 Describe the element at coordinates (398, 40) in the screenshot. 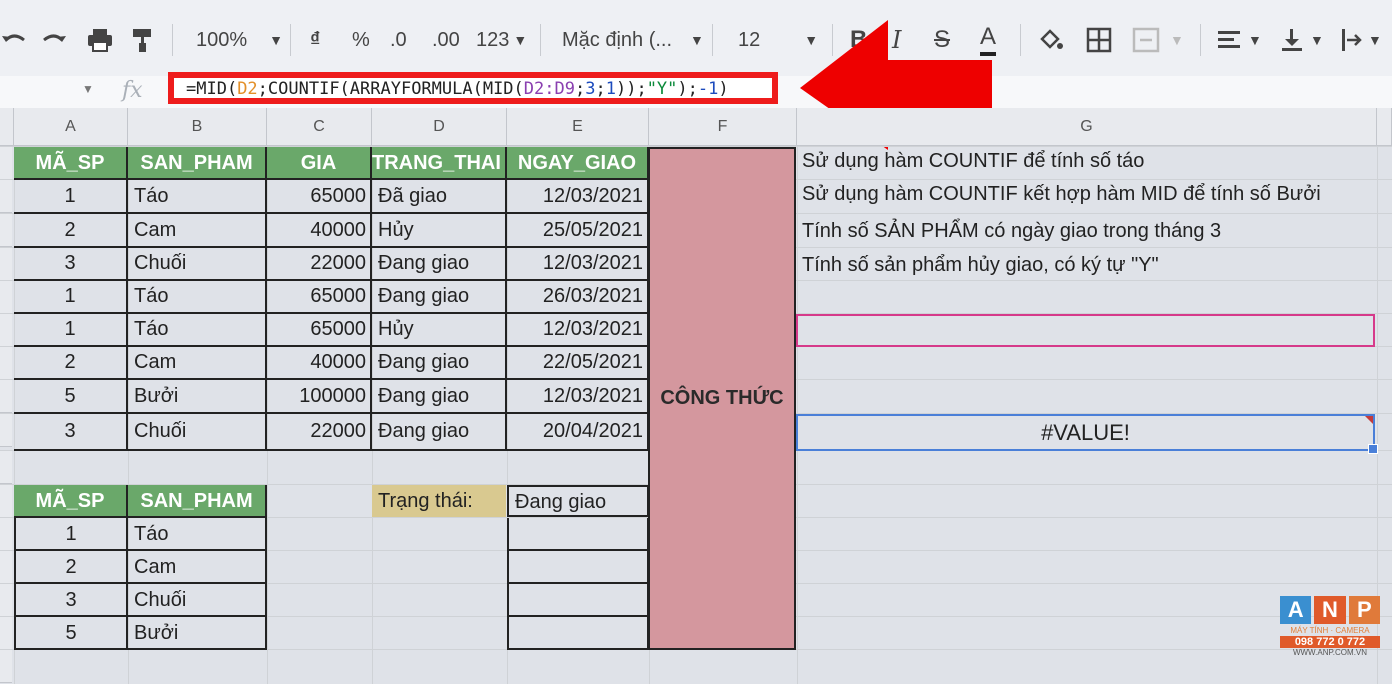

I see `decrease-decimal-button: .0` at that location.